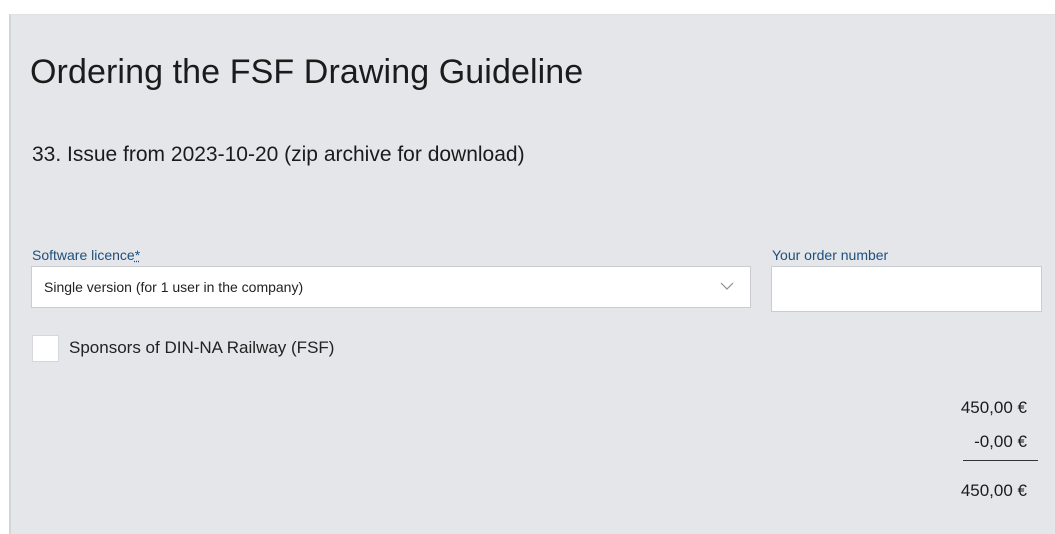  What do you see at coordinates (201, 348) in the screenshot?
I see `sponsor-checkbox-label: Sponsors of DIN-NA Railway (FSF)` at bounding box center [201, 348].